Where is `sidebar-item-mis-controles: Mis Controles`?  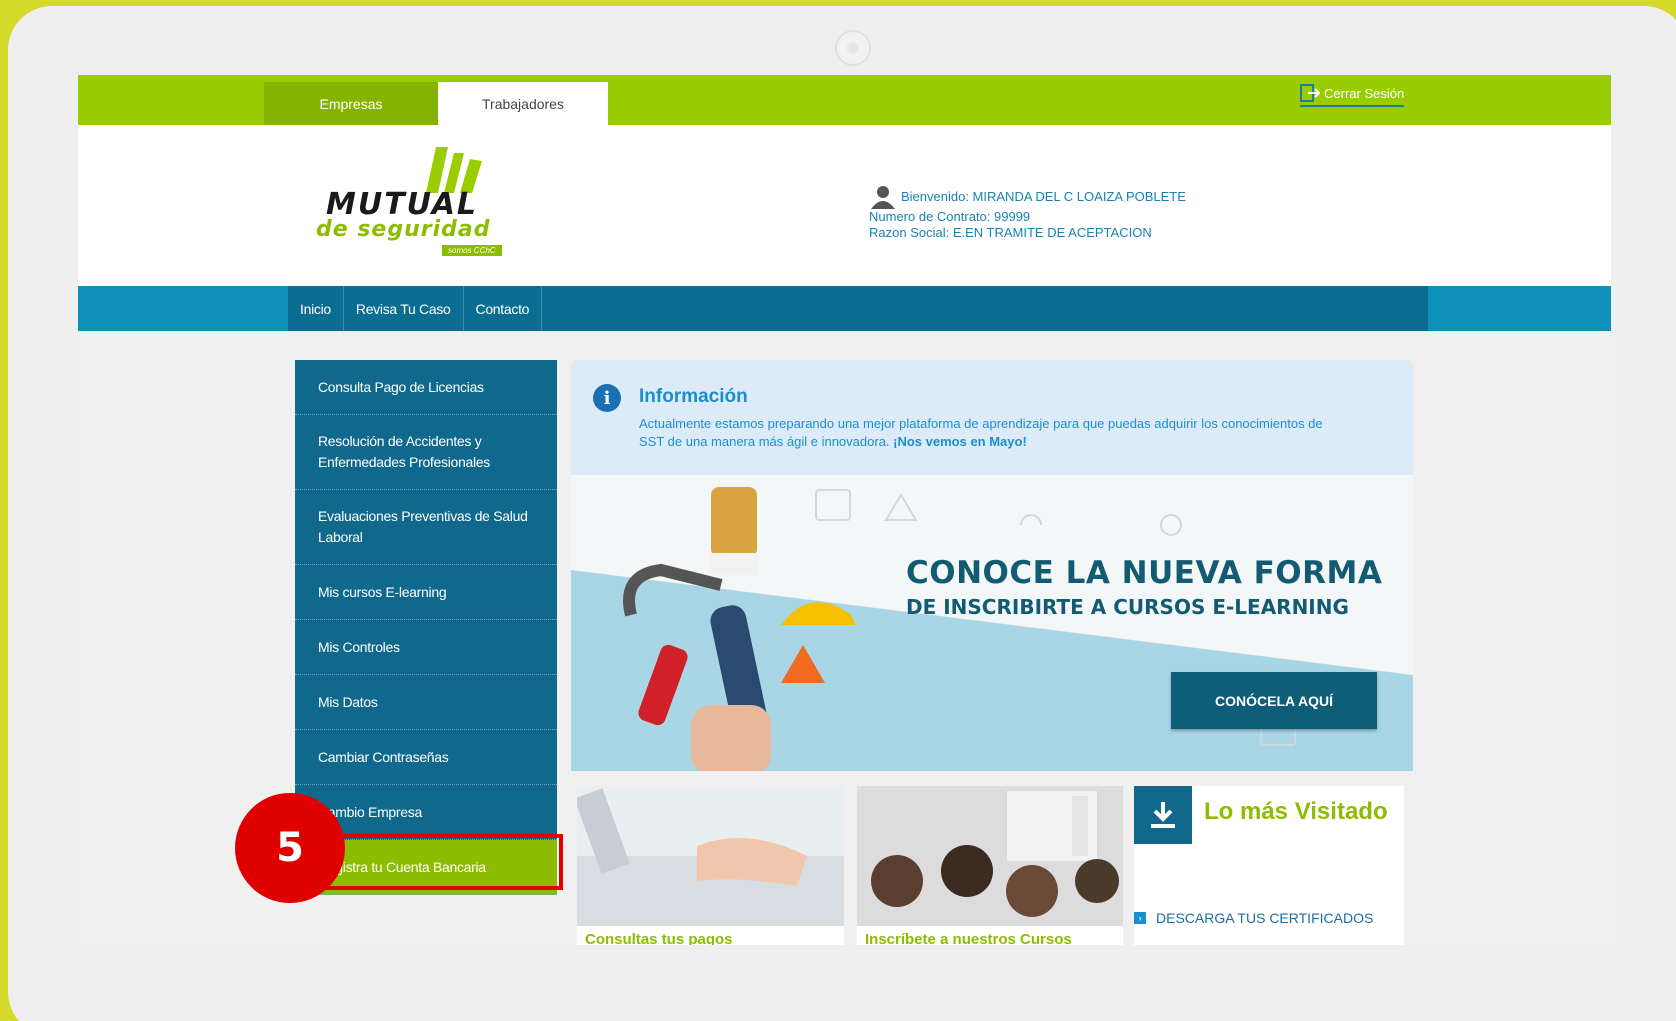 sidebar-item-mis-controles: Mis Controles is located at coordinates (426, 647).